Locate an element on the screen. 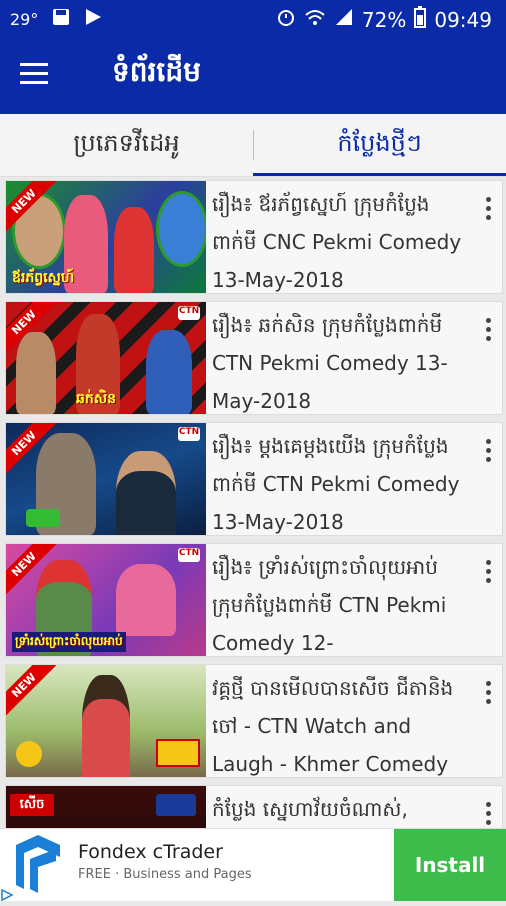 This screenshot has height=906, width=506. thumbnail-caption: ឆក់សិន is located at coordinates (96, 399).